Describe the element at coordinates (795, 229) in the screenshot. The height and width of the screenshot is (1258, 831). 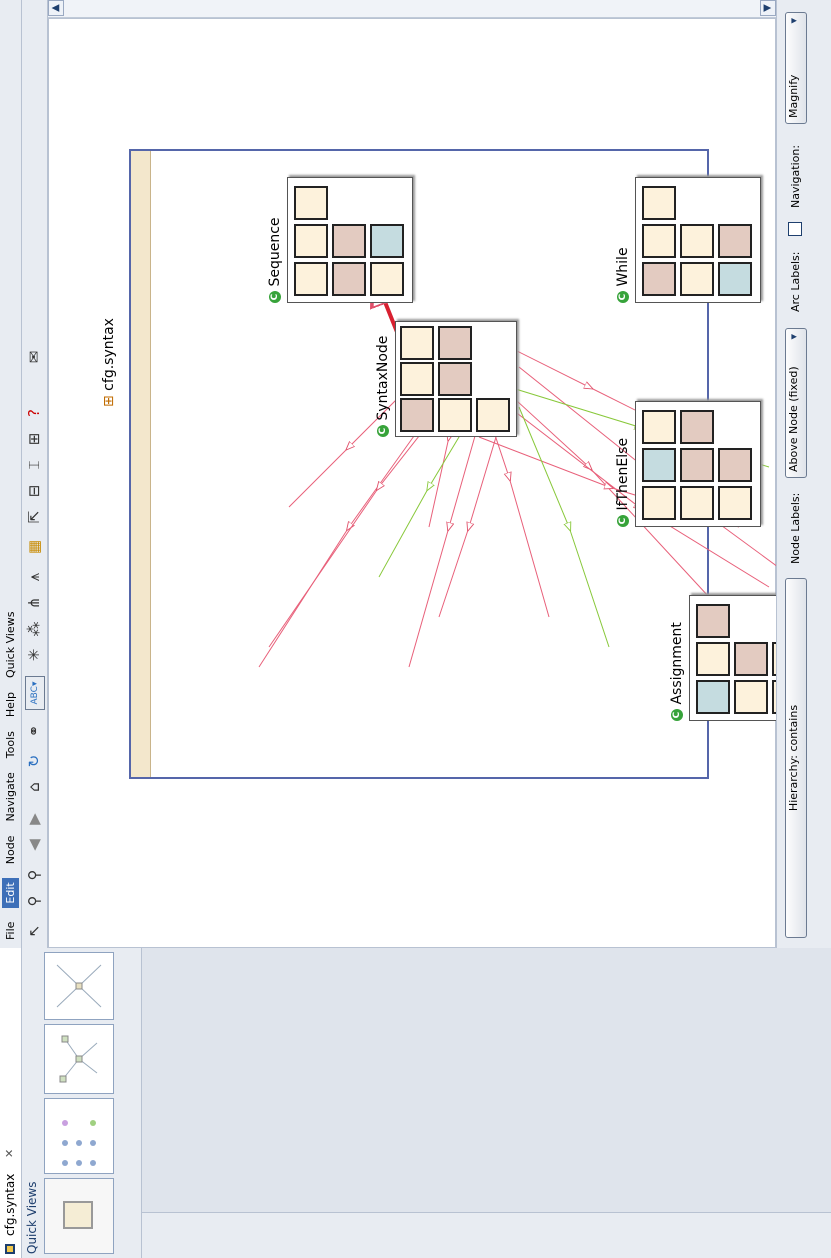
I see `arc-labels-checkbox` at that location.